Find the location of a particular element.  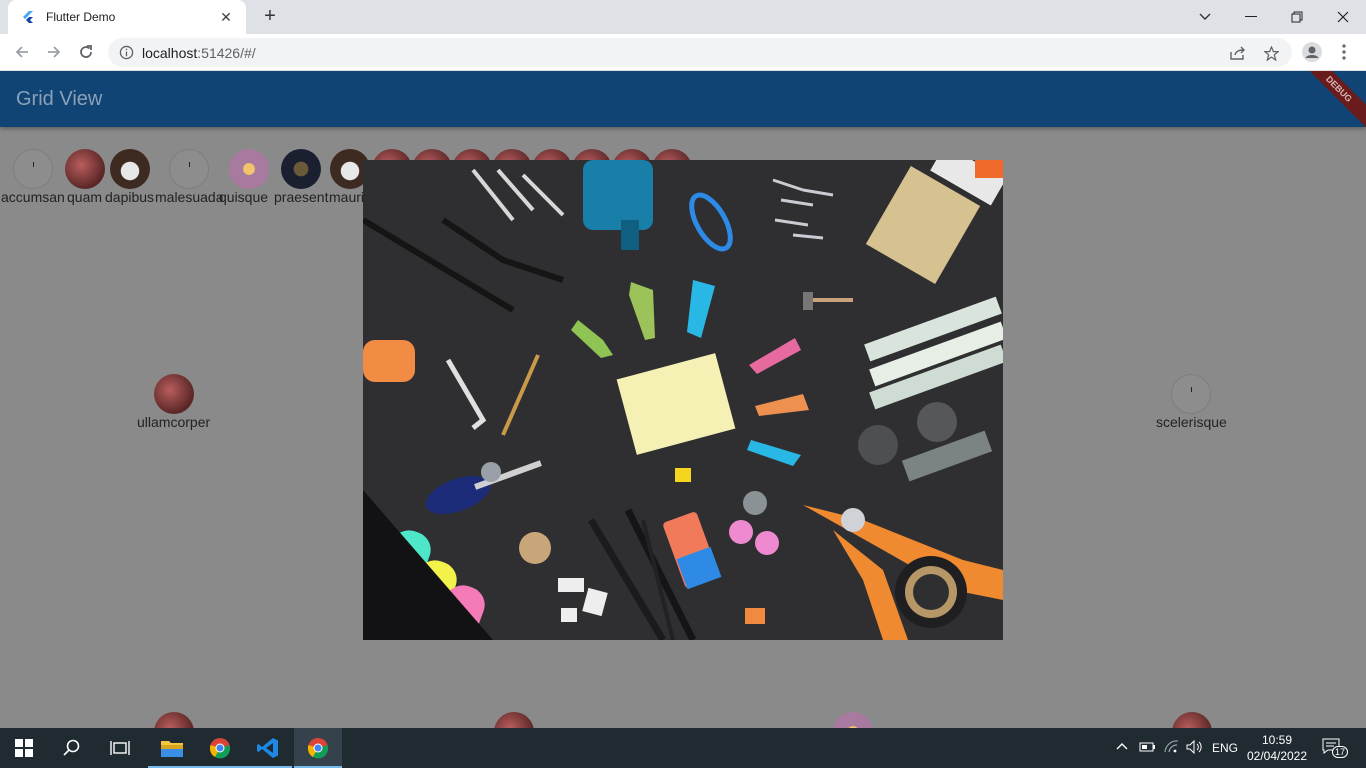

new-tab-button: + is located at coordinates (270, 17).